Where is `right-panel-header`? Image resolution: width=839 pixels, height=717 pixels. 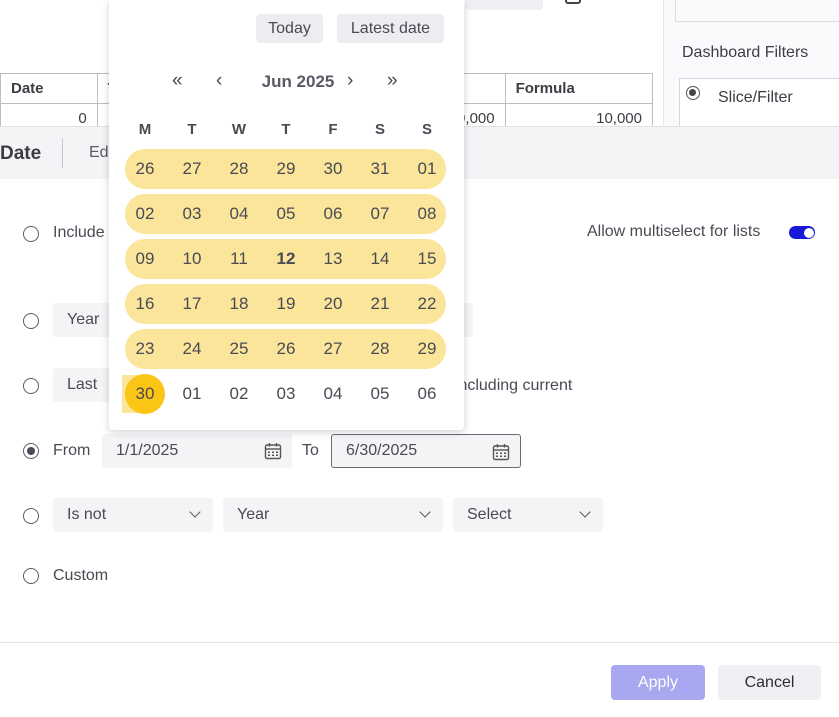 right-panel-header is located at coordinates (757, 11).